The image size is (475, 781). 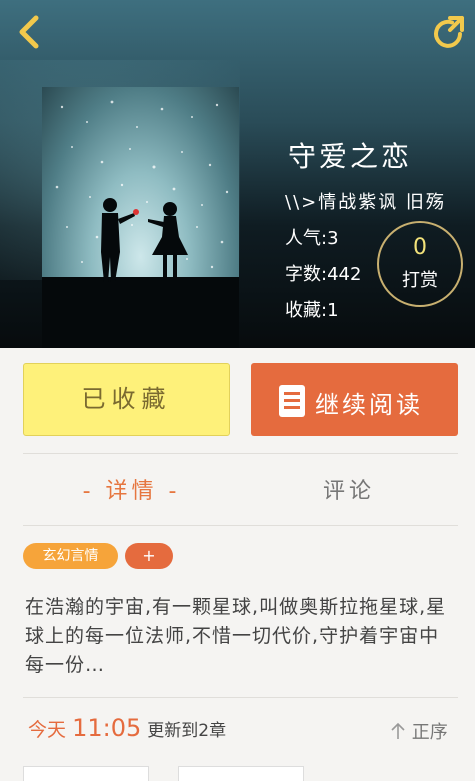 I want to click on update-chapters: 更新到2章, so click(x=187, y=731).